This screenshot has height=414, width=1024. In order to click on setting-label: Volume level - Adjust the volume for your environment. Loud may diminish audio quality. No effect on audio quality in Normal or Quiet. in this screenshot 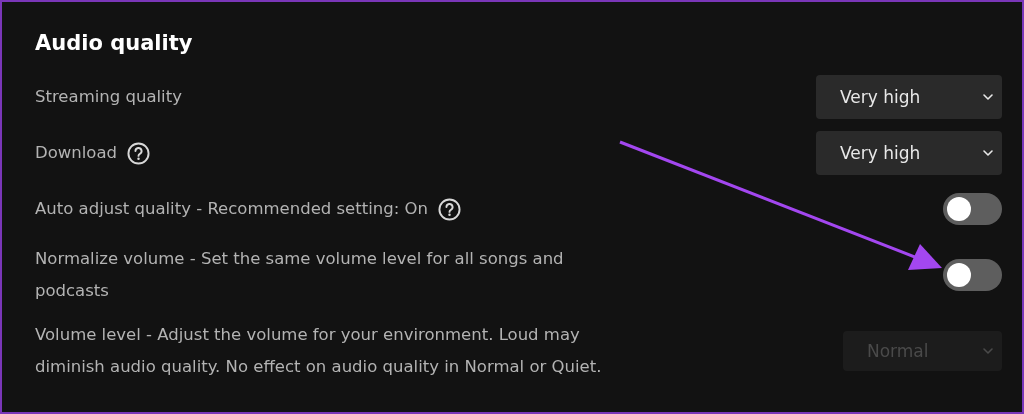, I will do `click(319, 351)`.